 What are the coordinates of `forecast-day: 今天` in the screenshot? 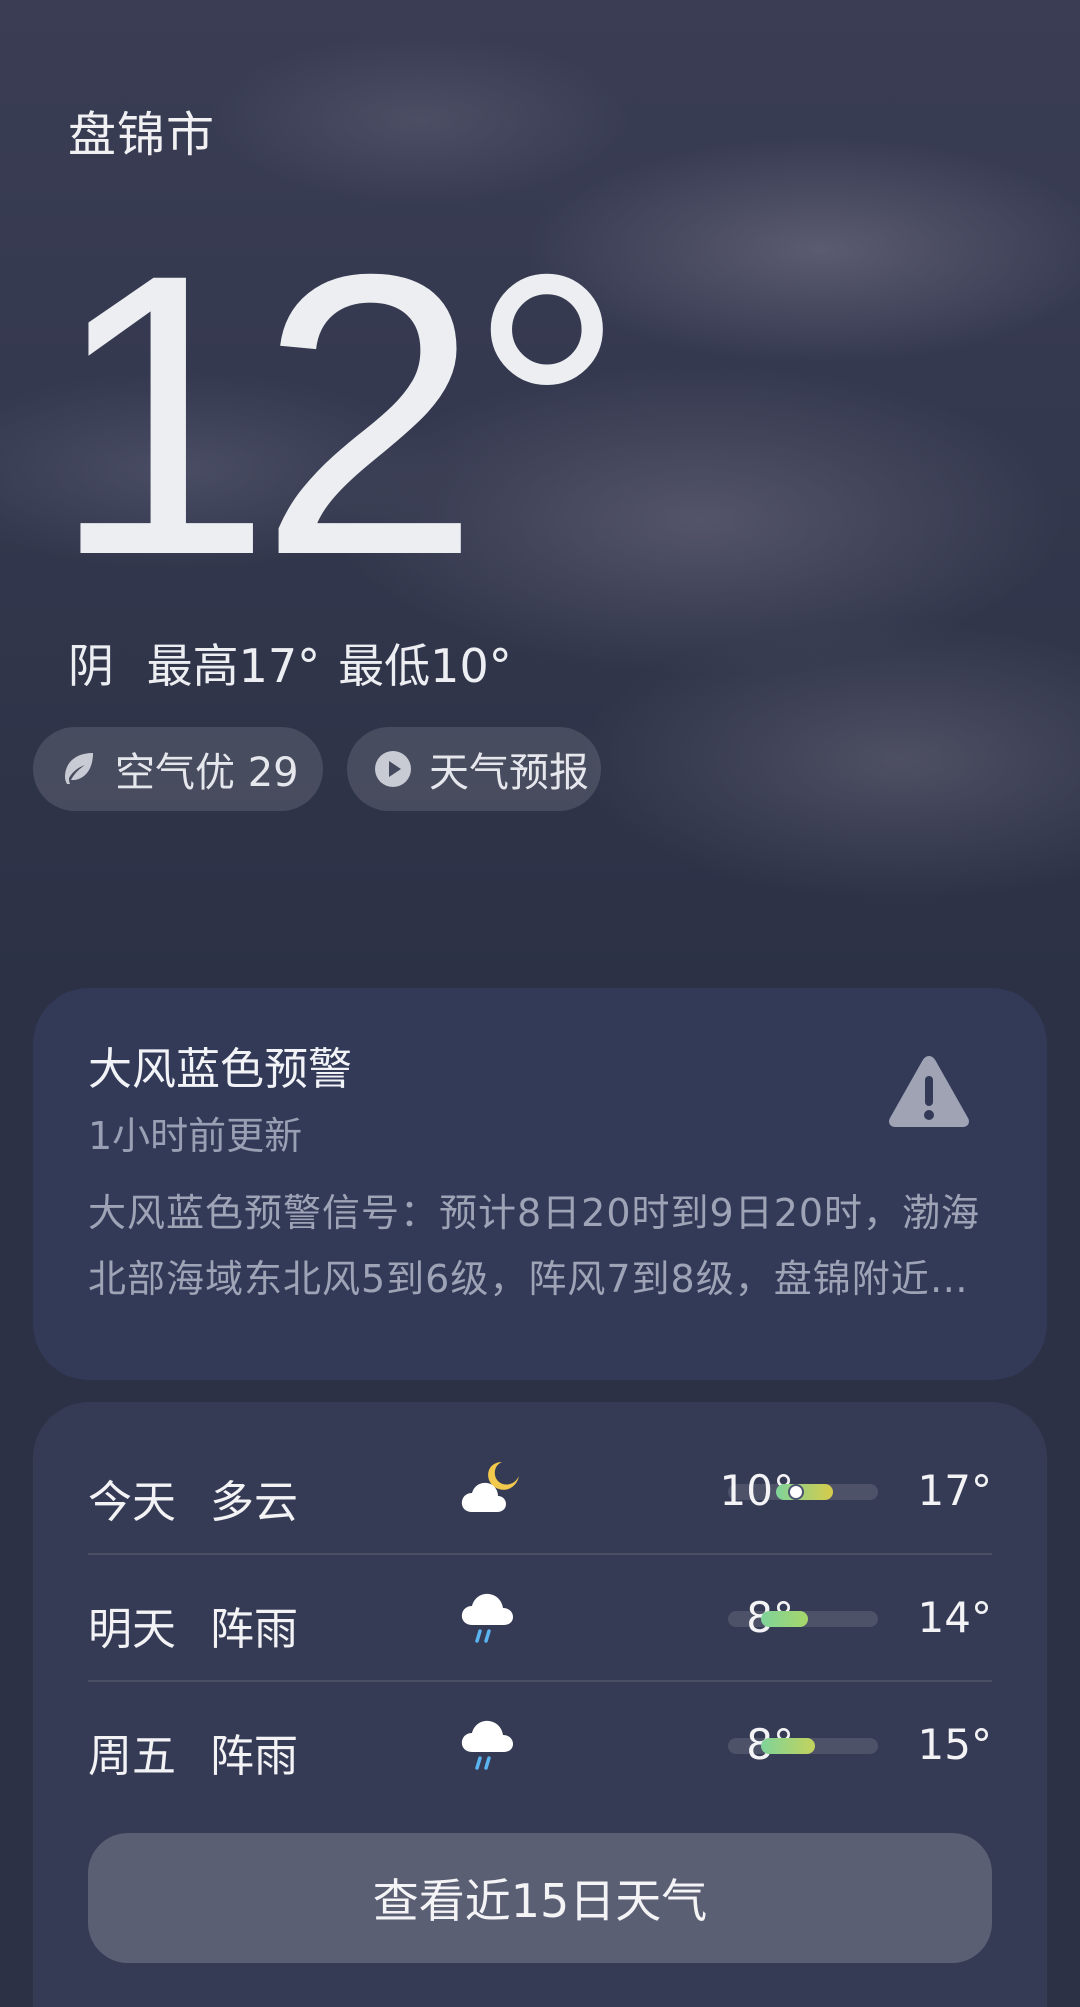 It's located at (132, 1502).